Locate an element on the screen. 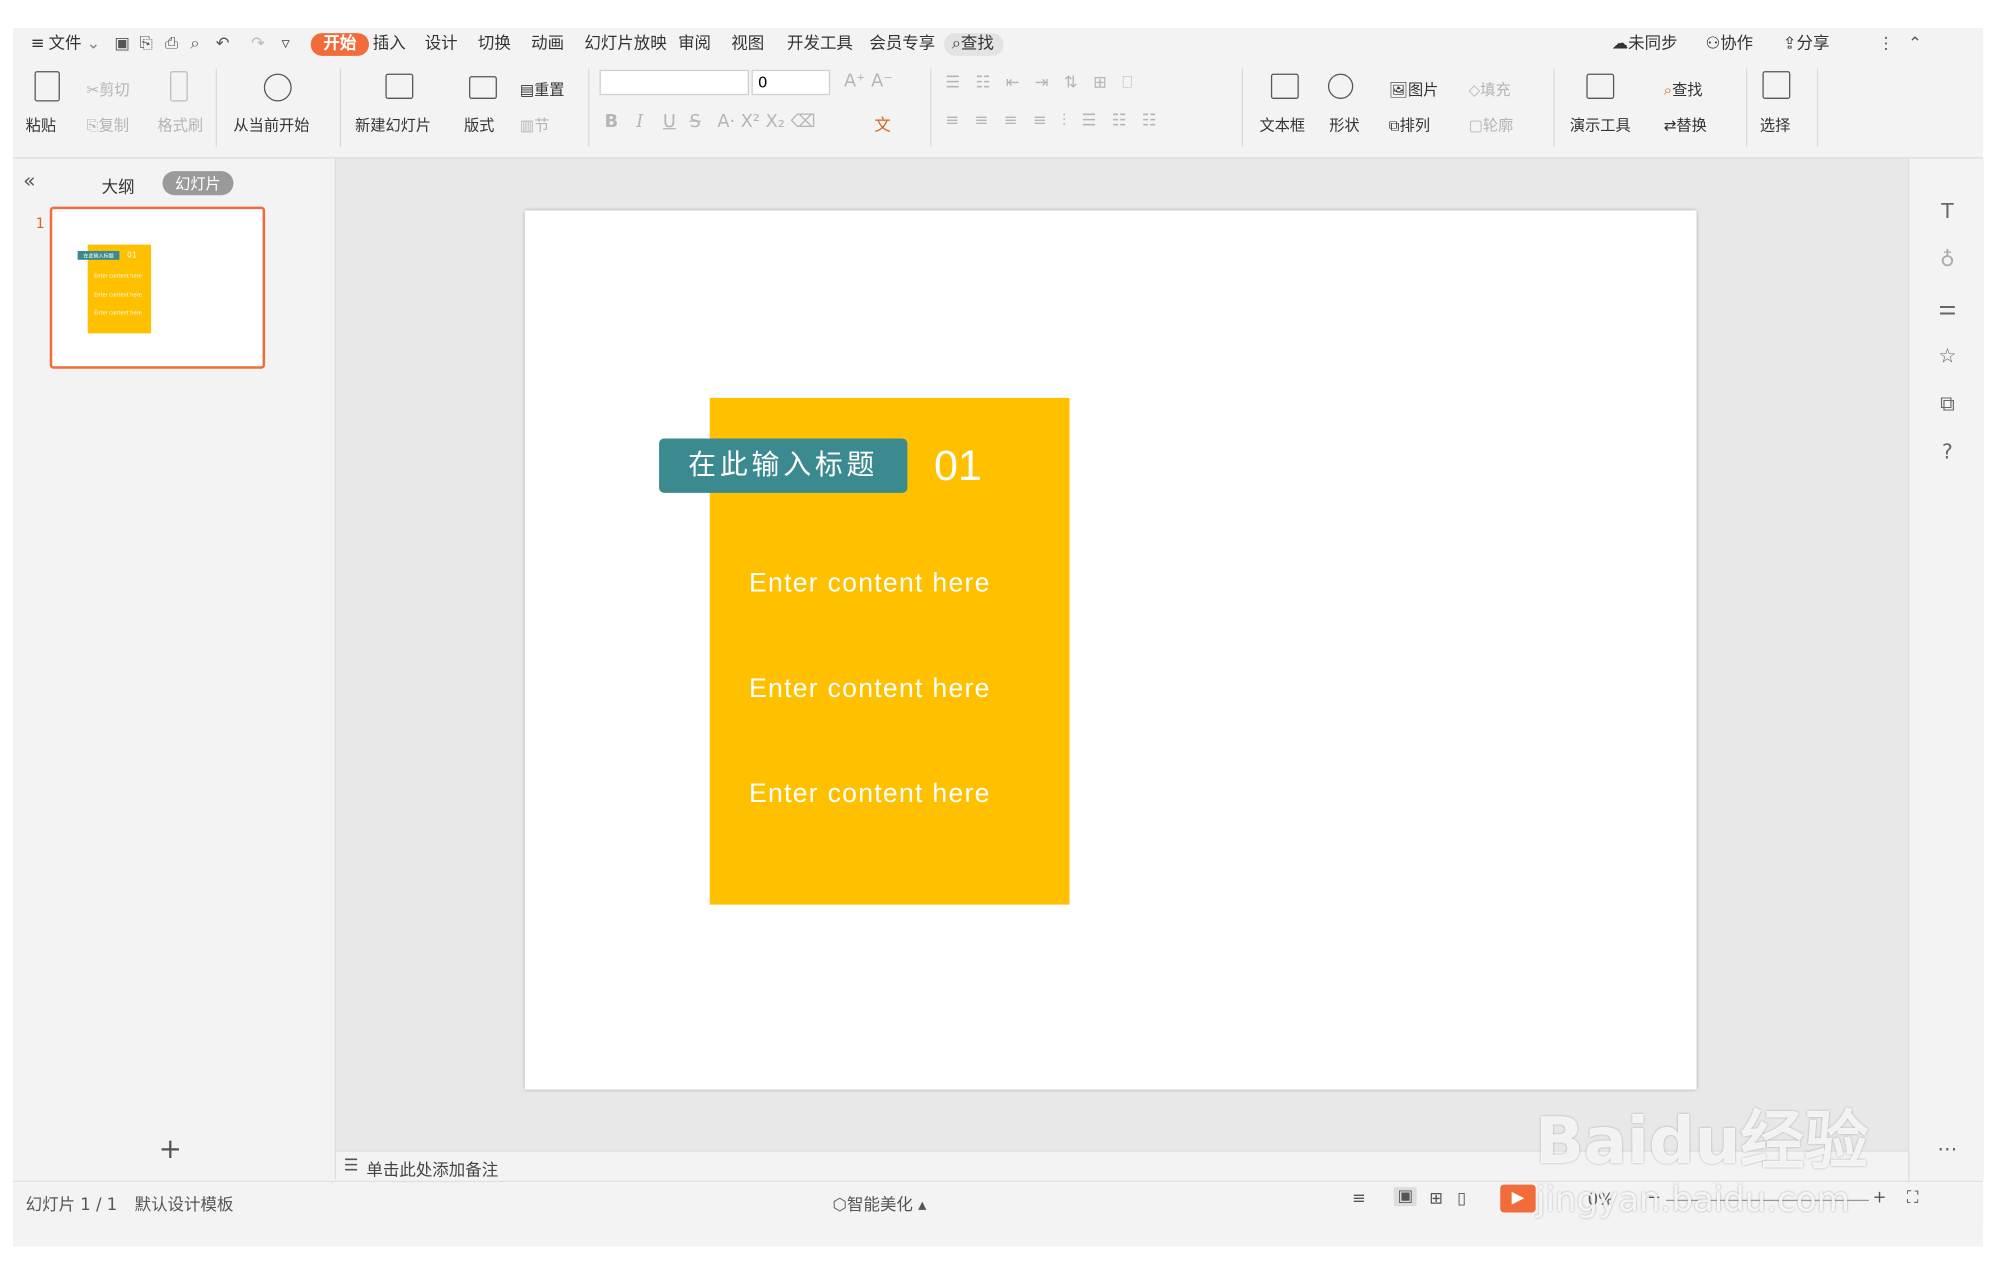  idea-icon: ♁ is located at coordinates (1947, 259).